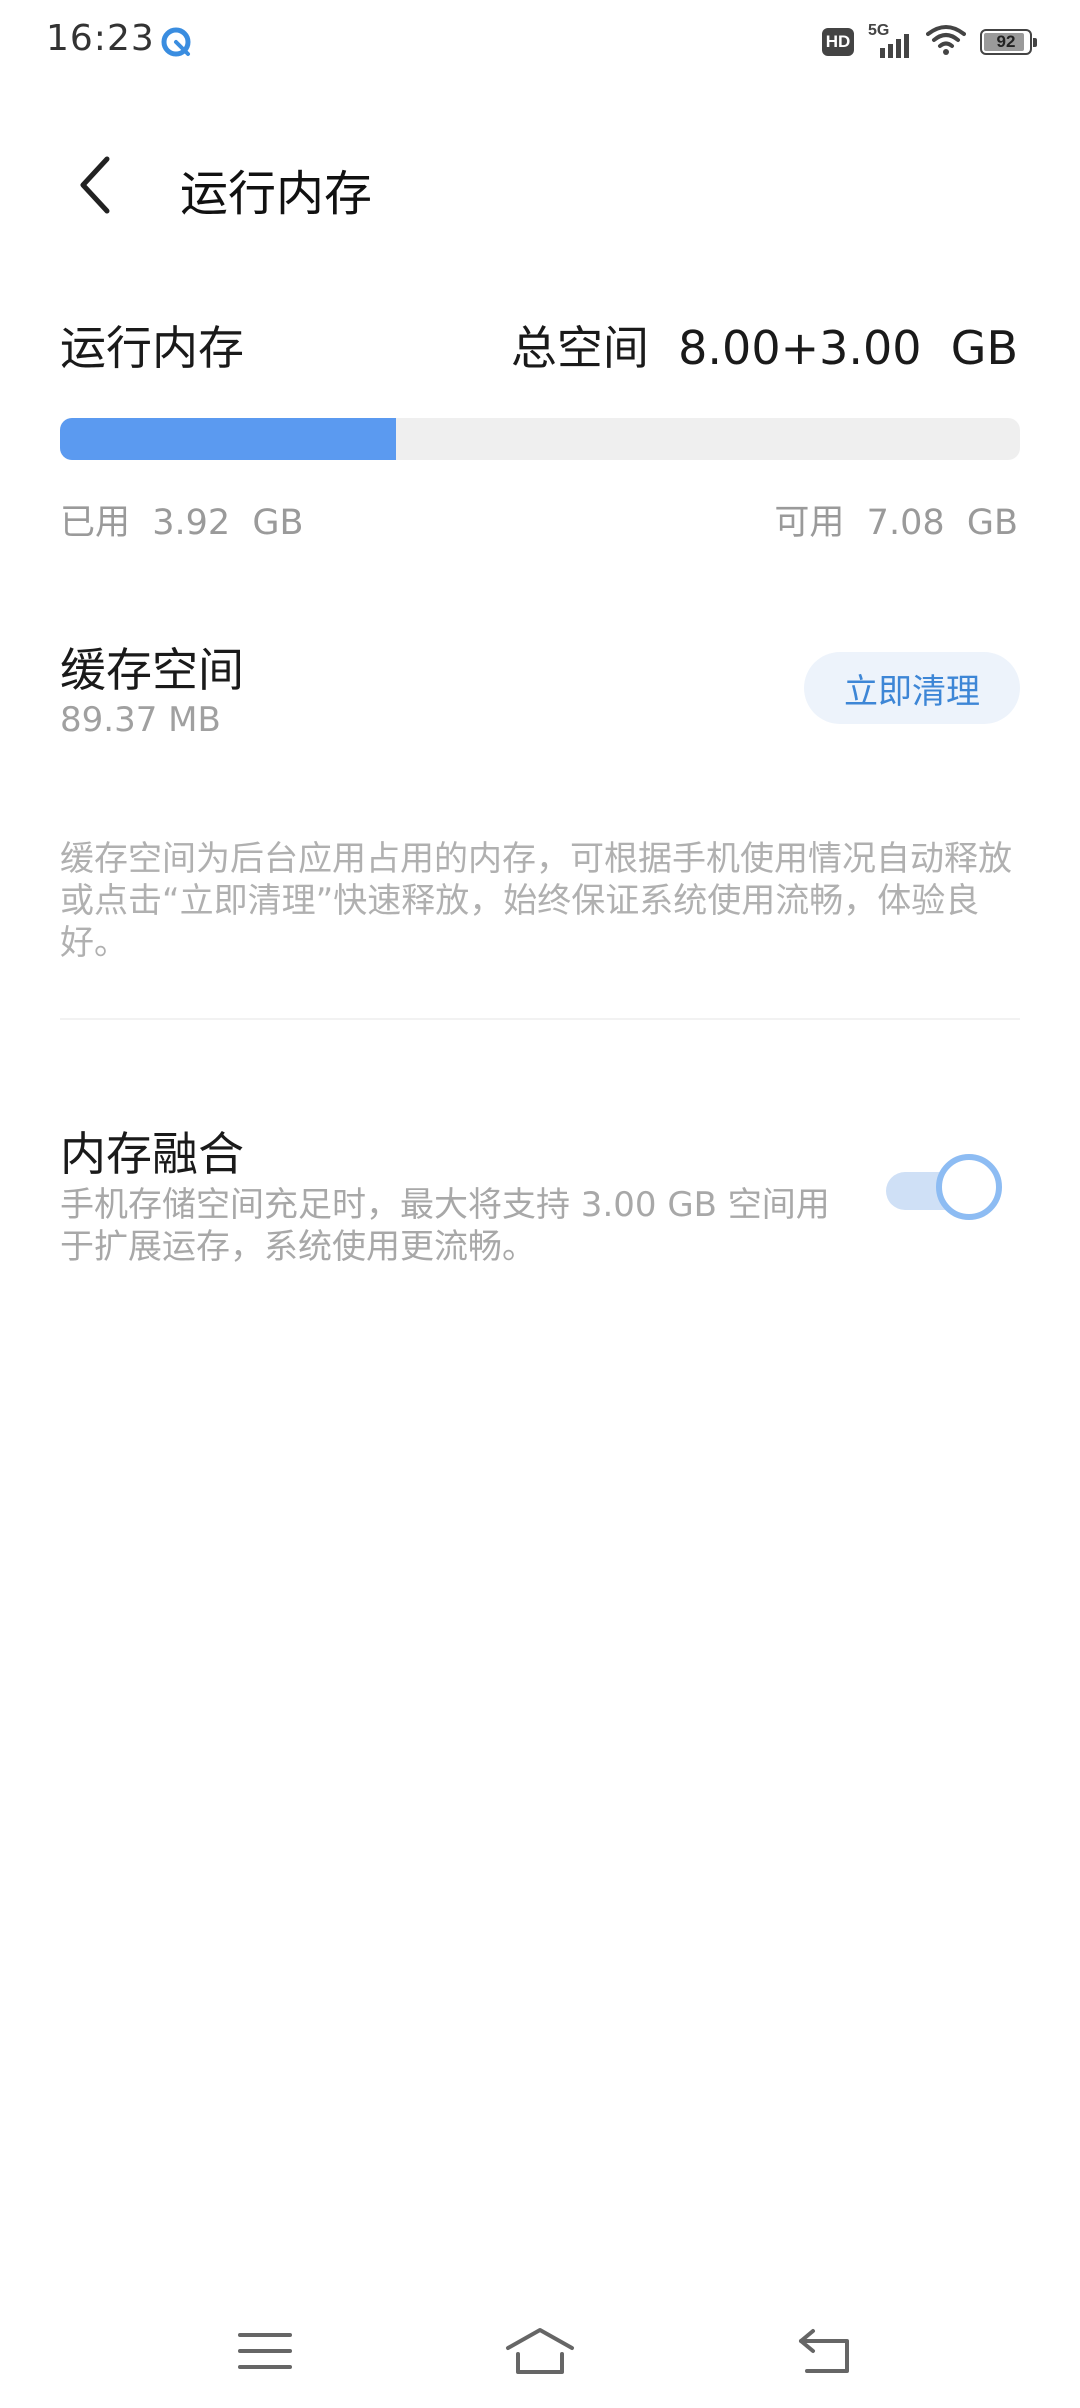 Image resolution: width=1080 pixels, height=2408 pixels. What do you see at coordinates (764, 348) in the screenshot?
I see `memory-total: 总空间 8.00+3.00 GB` at bounding box center [764, 348].